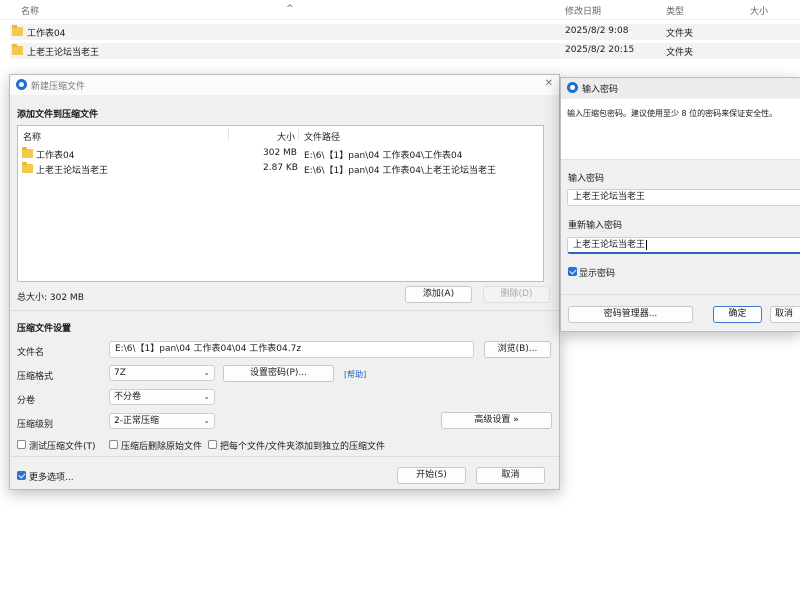  I want to click on column-modified: 修改日期, so click(583, 10).